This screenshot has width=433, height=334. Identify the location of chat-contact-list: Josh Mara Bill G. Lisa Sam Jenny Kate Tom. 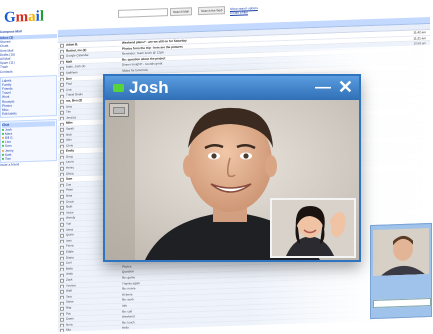
(28, 143).